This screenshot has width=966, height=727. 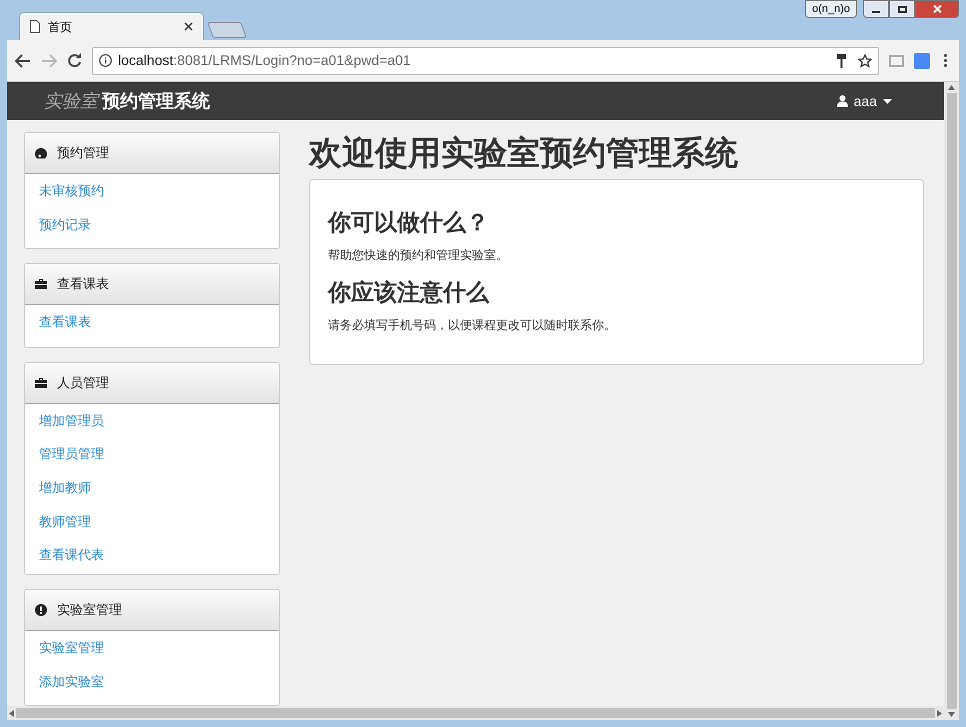 What do you see at coordinates (74, 60) in the screenshot?
I see `reload-icon` at bounding box center [74, 60].